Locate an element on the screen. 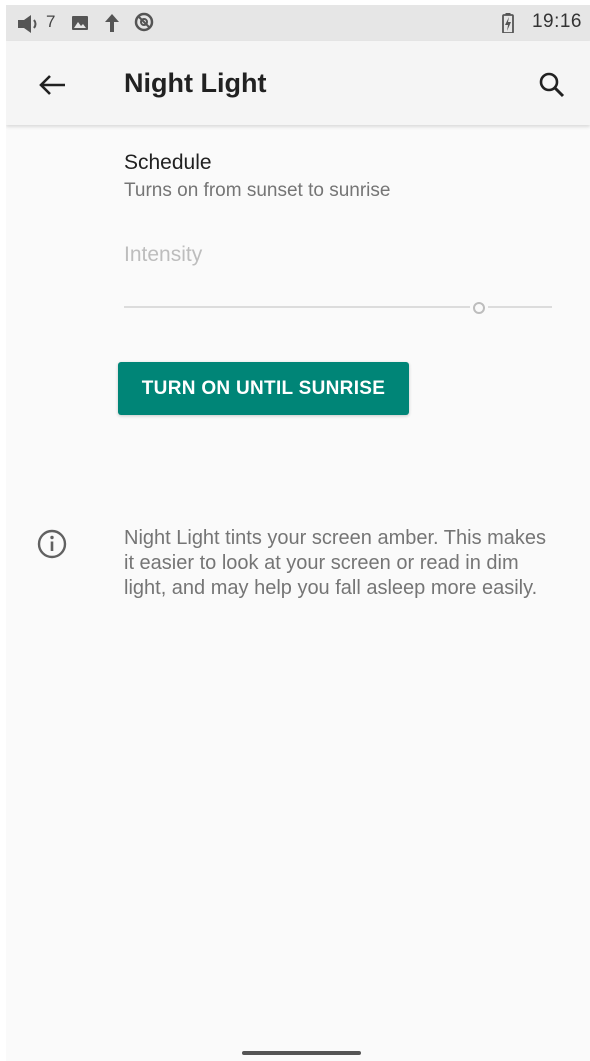 The height and width of the screenshot is (1061, 590). info-icon is located at coordinates (52, 544).